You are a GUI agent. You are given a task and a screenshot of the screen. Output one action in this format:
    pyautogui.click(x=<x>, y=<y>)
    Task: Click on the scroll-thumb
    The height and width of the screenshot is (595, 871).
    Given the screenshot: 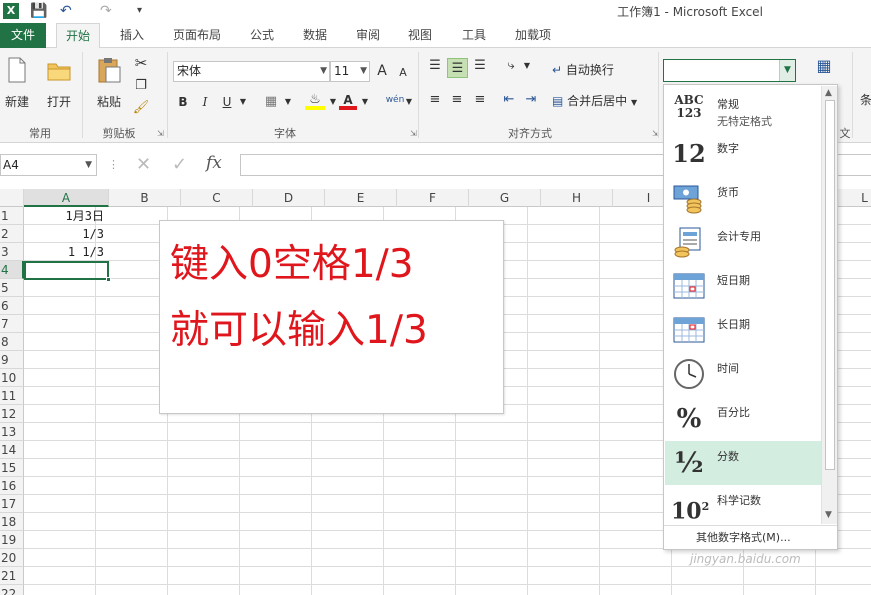 What is the action you would take?
    pyautogui.click(x=830, y=285)
    